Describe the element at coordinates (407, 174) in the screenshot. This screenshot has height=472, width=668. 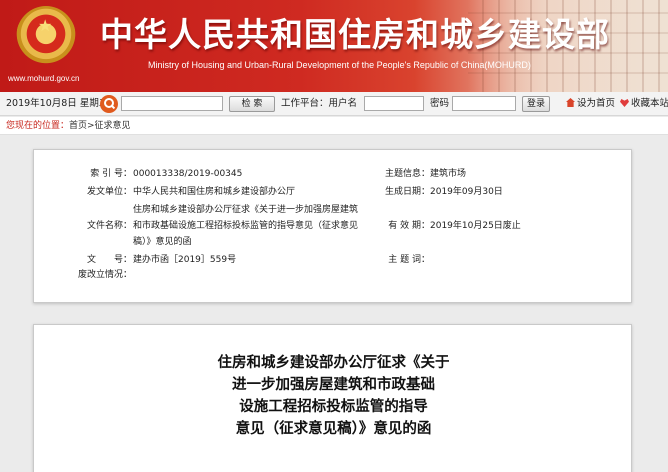
I see `topic-label: 主题信息：` at that location.